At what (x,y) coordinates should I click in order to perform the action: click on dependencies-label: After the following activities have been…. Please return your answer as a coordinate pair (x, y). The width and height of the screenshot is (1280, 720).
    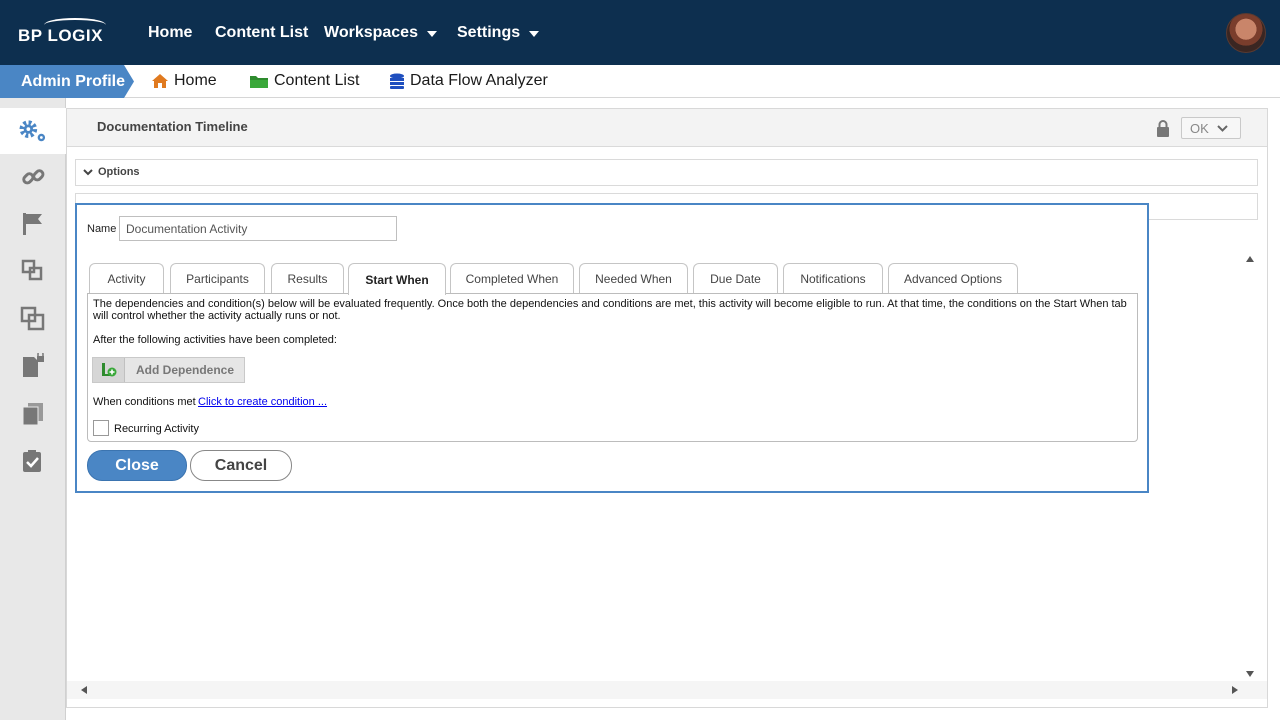
    Looking at the image, I should click on (215, 340).